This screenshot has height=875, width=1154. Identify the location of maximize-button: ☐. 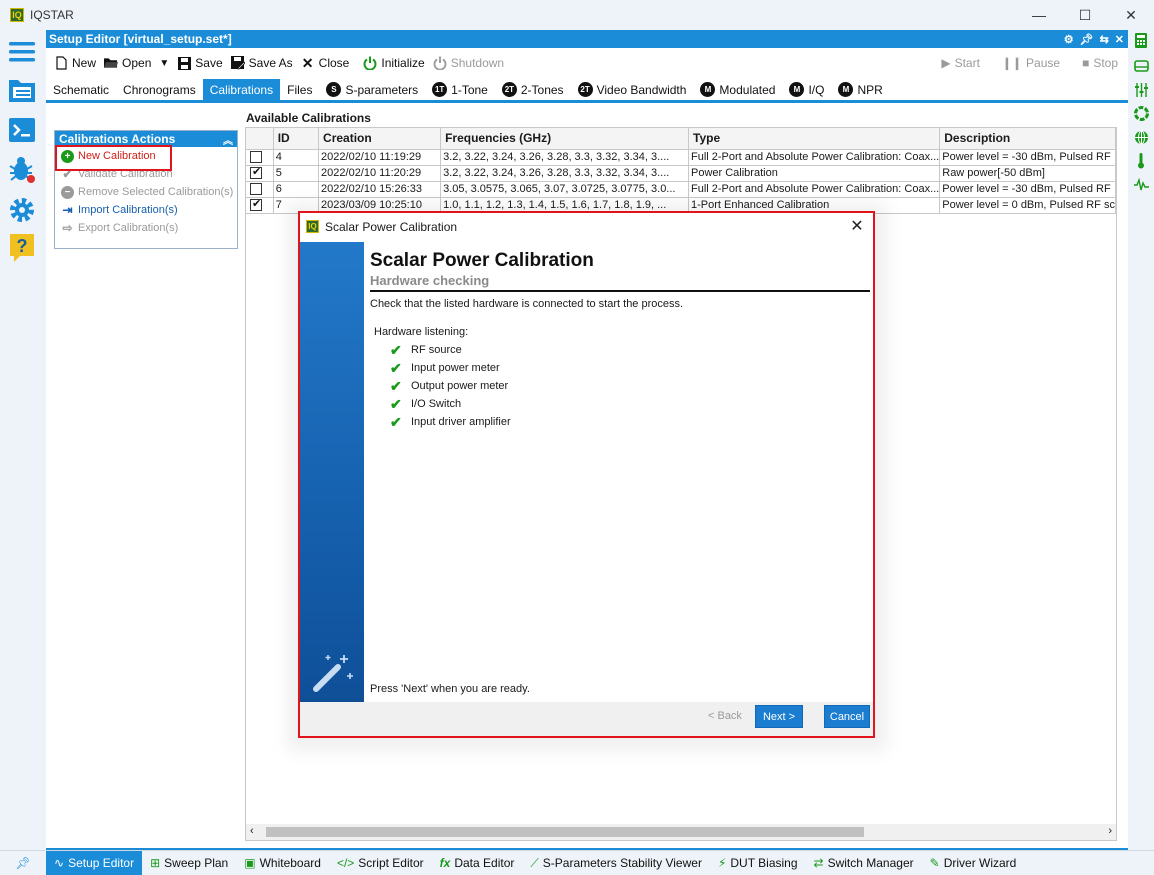
(1085, 15).